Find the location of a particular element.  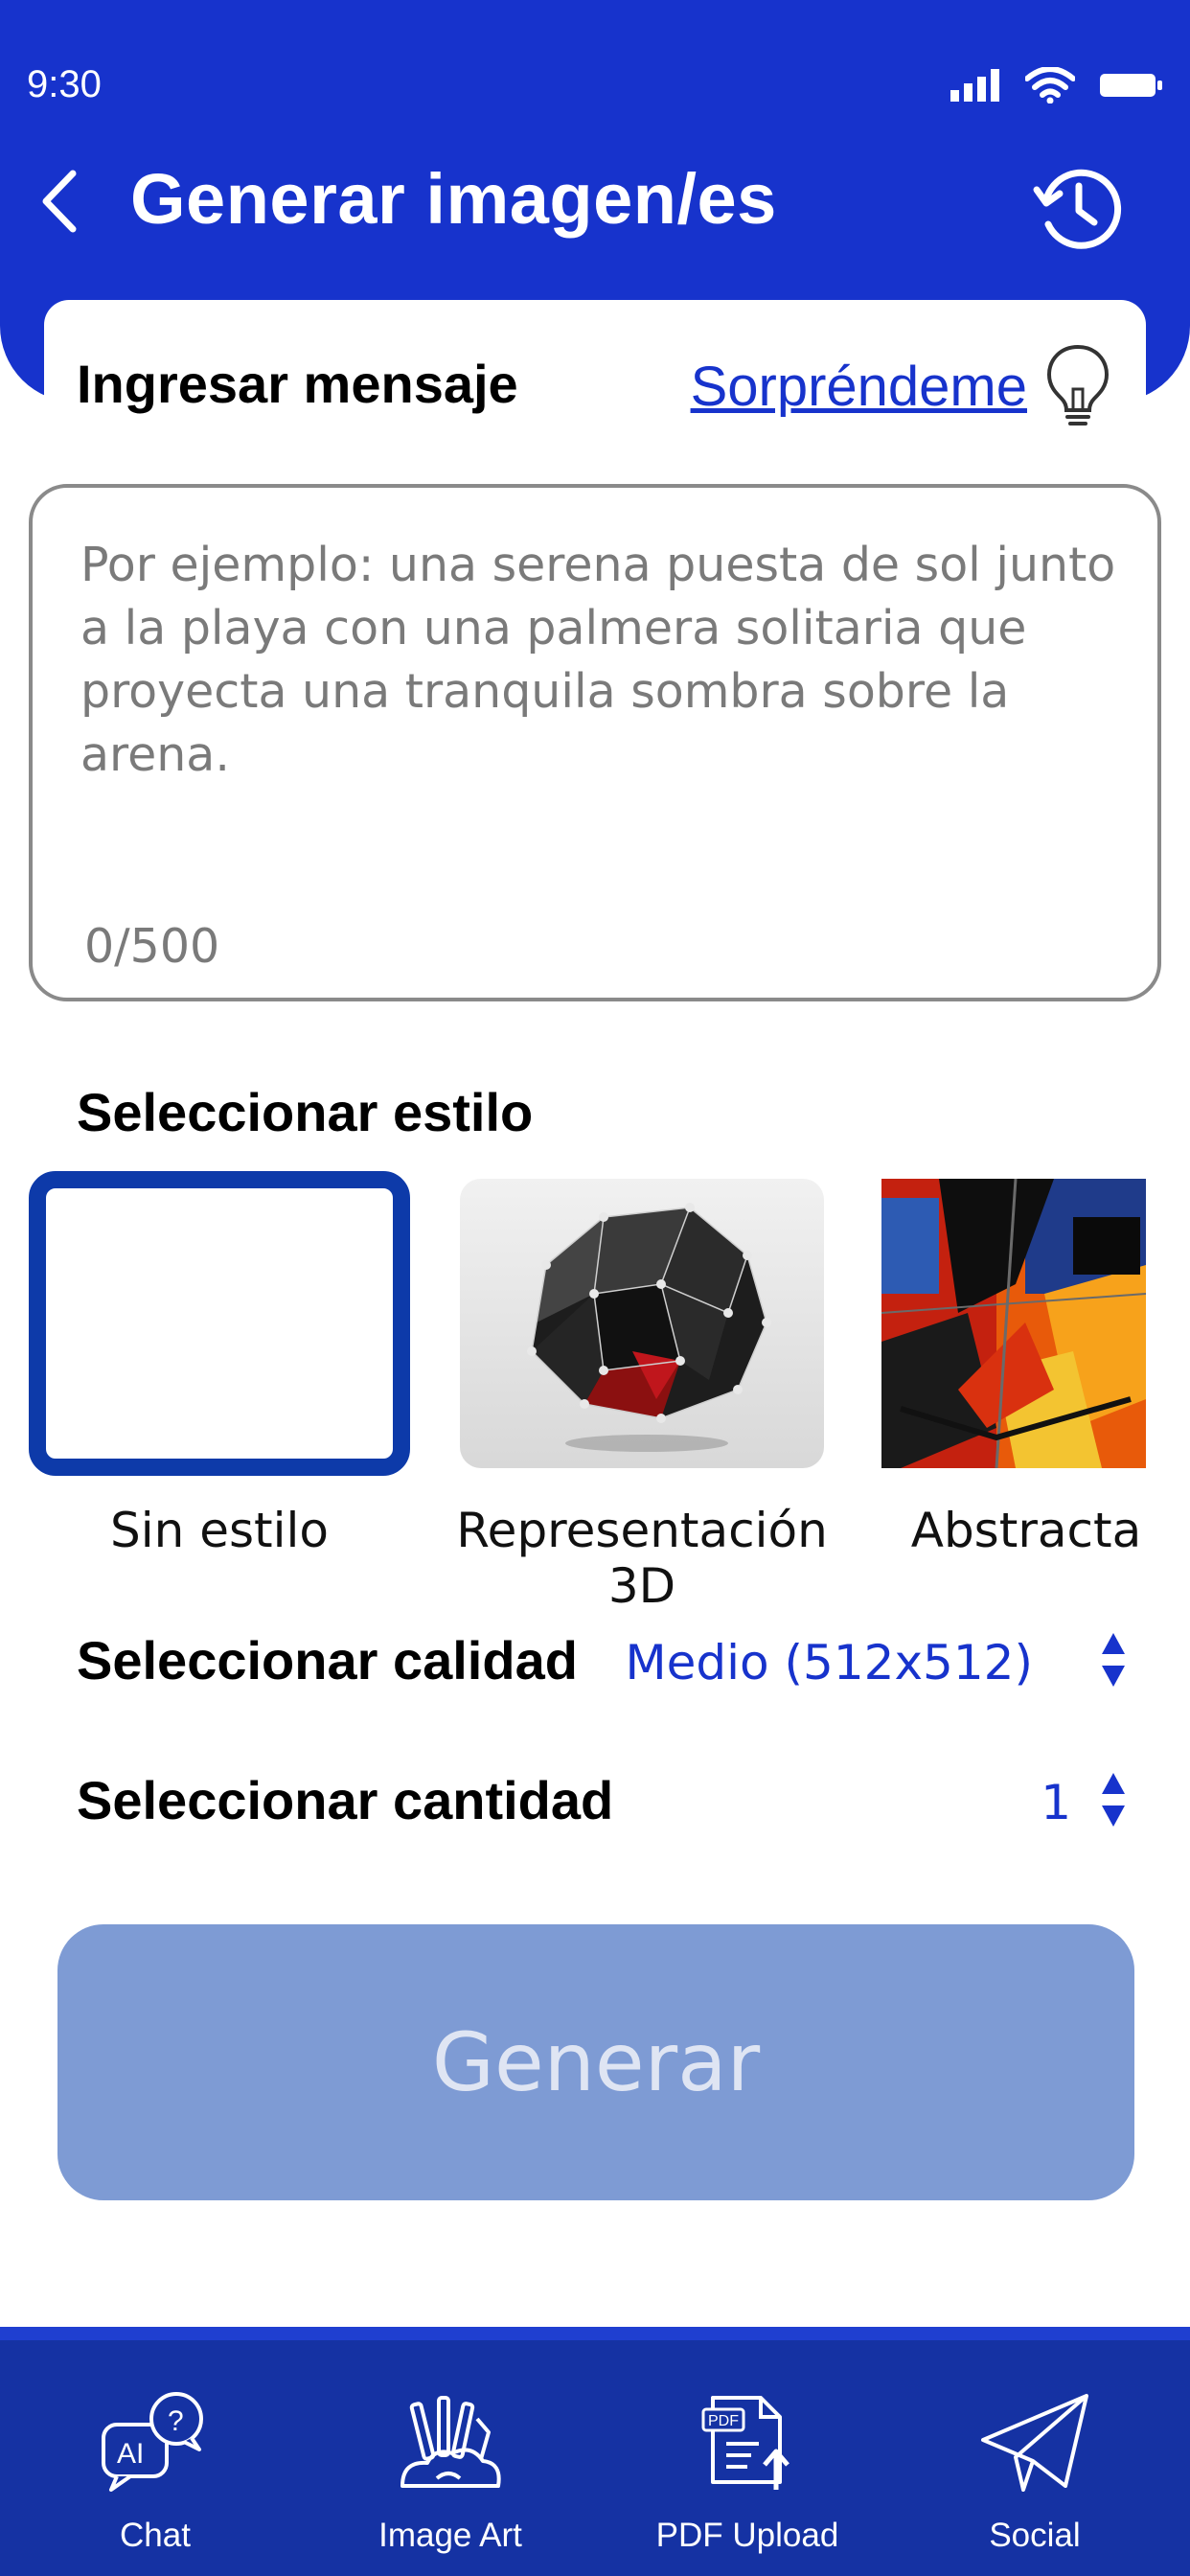

surprise-me-link: Sorpréndeme is located at coordinates (859, 387).